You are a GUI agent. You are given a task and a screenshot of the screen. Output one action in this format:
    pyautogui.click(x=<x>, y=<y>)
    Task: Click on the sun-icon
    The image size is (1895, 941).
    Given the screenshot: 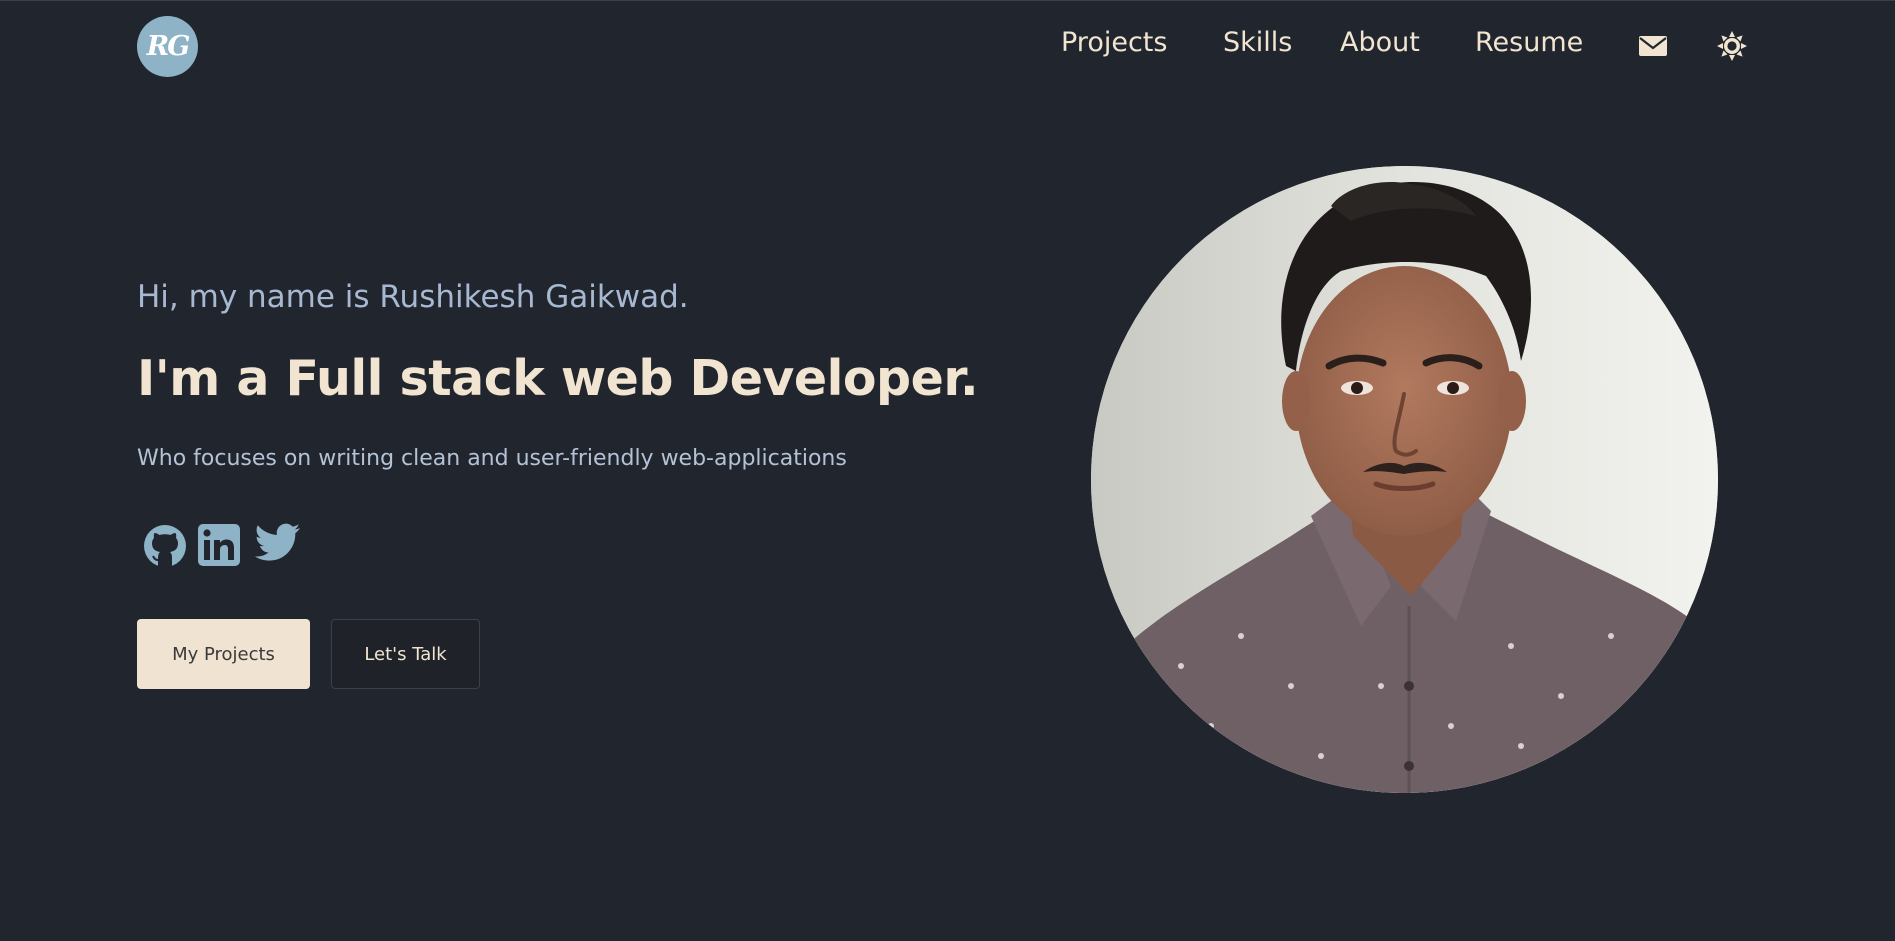 What is the action you would take?
    pyautogui.click(x=1732, y=46)
    